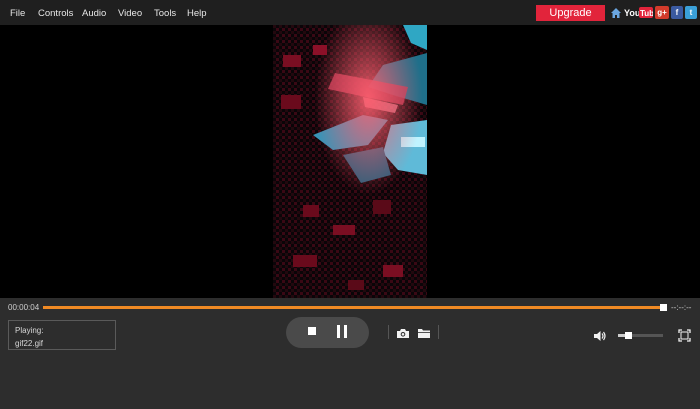 The image size is (700, 409). What do you see at coordinates (17, 13) in the screenshot?
I see `menu-file: File` at bounding box center [17, 13].